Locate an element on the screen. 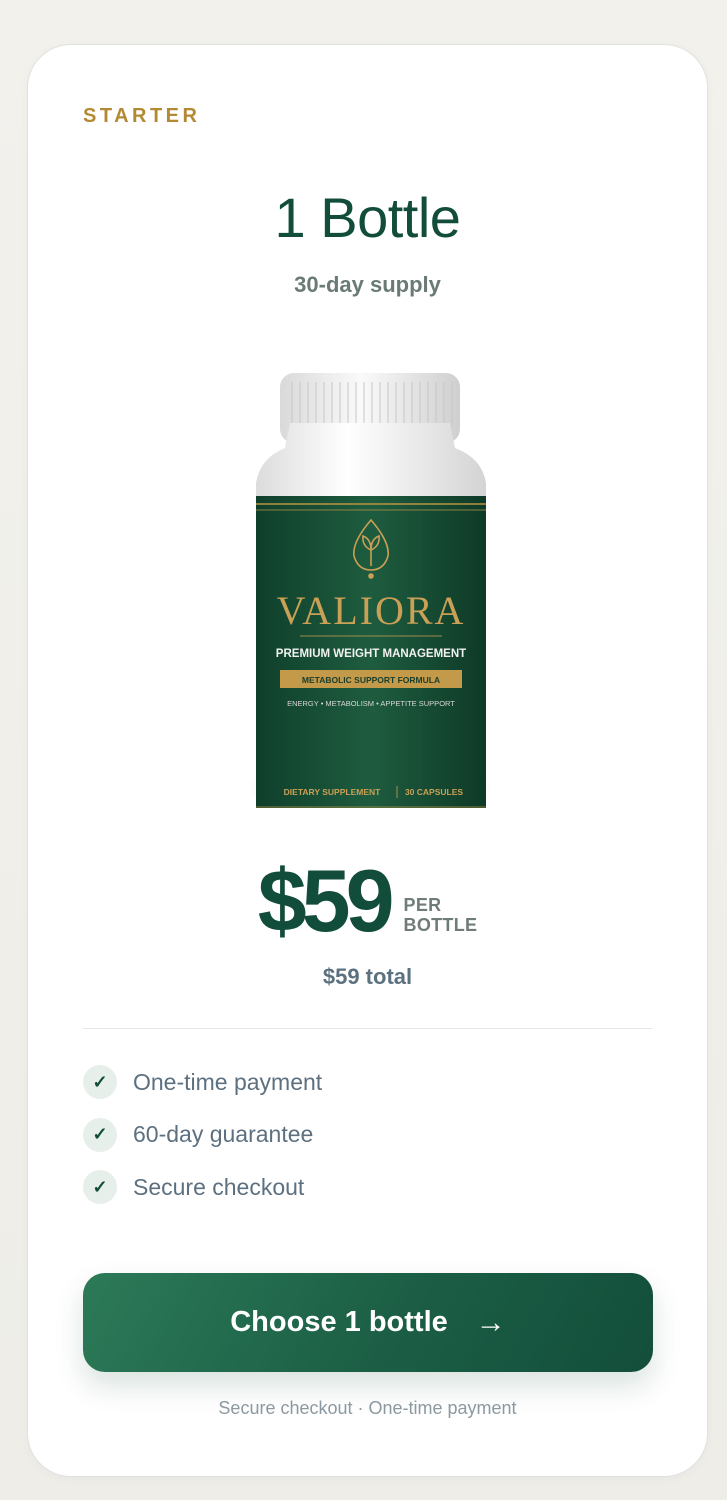 The height and width of the screenshot is (1500, 727). arrow-right-icon: → is located at coordinates (490, 1322).